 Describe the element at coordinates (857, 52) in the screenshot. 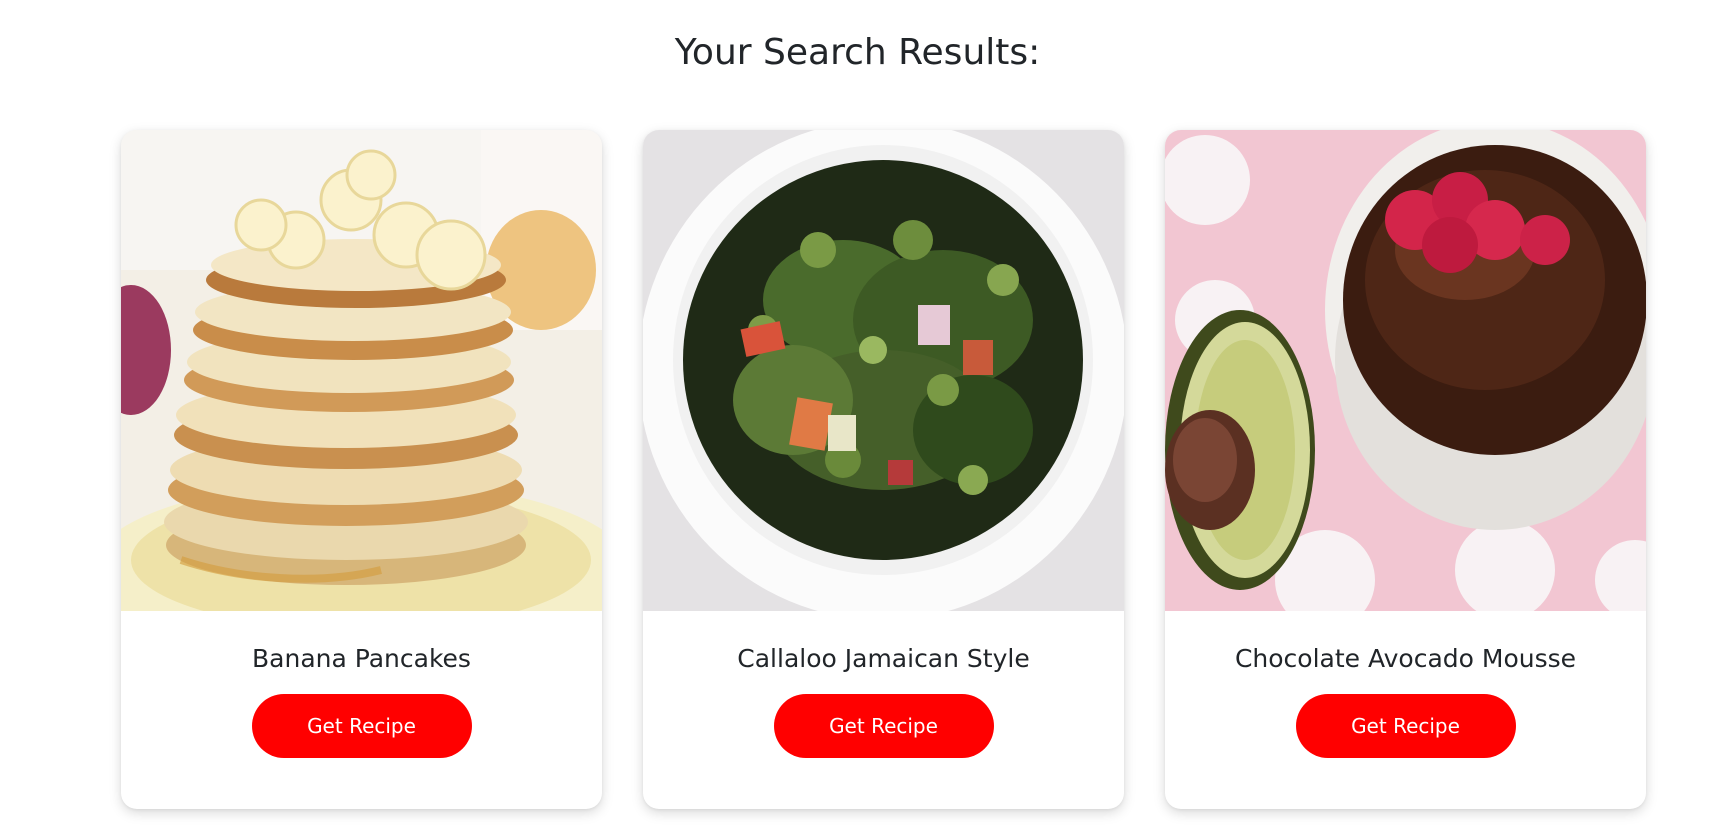

I see `page-title: Your Search Results:` at that location.